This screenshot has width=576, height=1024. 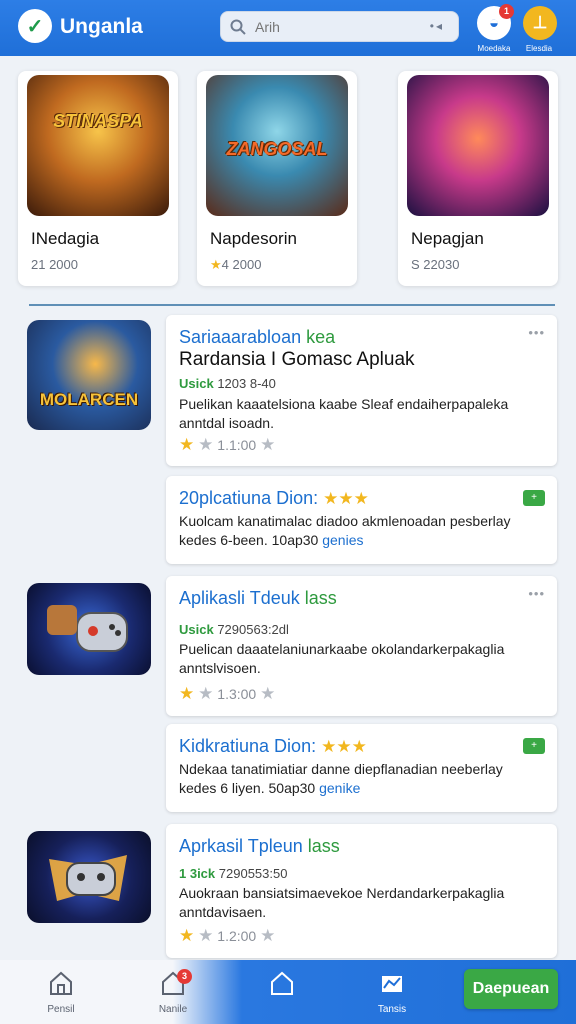 I want to click on primary-cta-button: Daepuean, so click(x=511, y=989).